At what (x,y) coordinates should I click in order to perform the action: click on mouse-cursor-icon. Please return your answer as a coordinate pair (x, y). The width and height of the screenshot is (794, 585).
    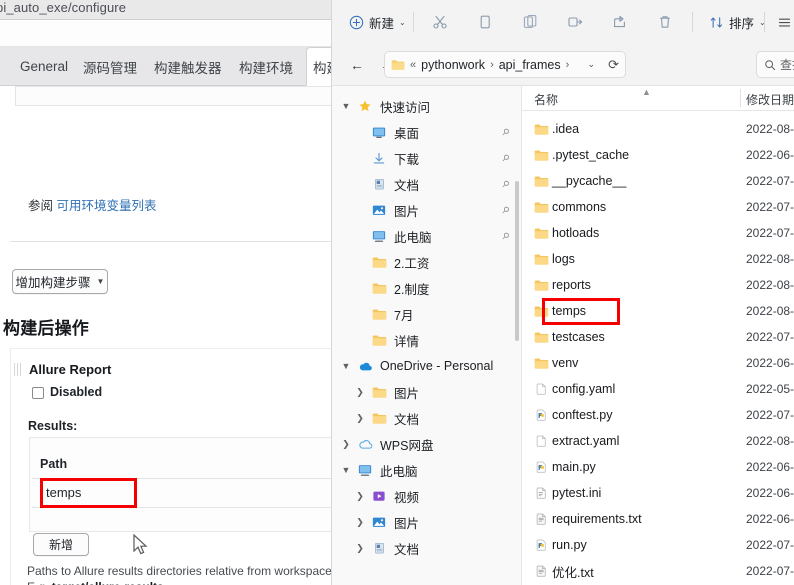
    Looking at the image, I should click on (140, 544).